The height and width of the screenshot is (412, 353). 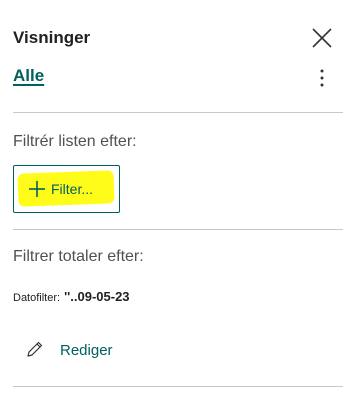 What do you see at coordinates (37, 298) in the screenshot?
I see `date-filter-label: Datofilter:` at bounding box center [37, 298].